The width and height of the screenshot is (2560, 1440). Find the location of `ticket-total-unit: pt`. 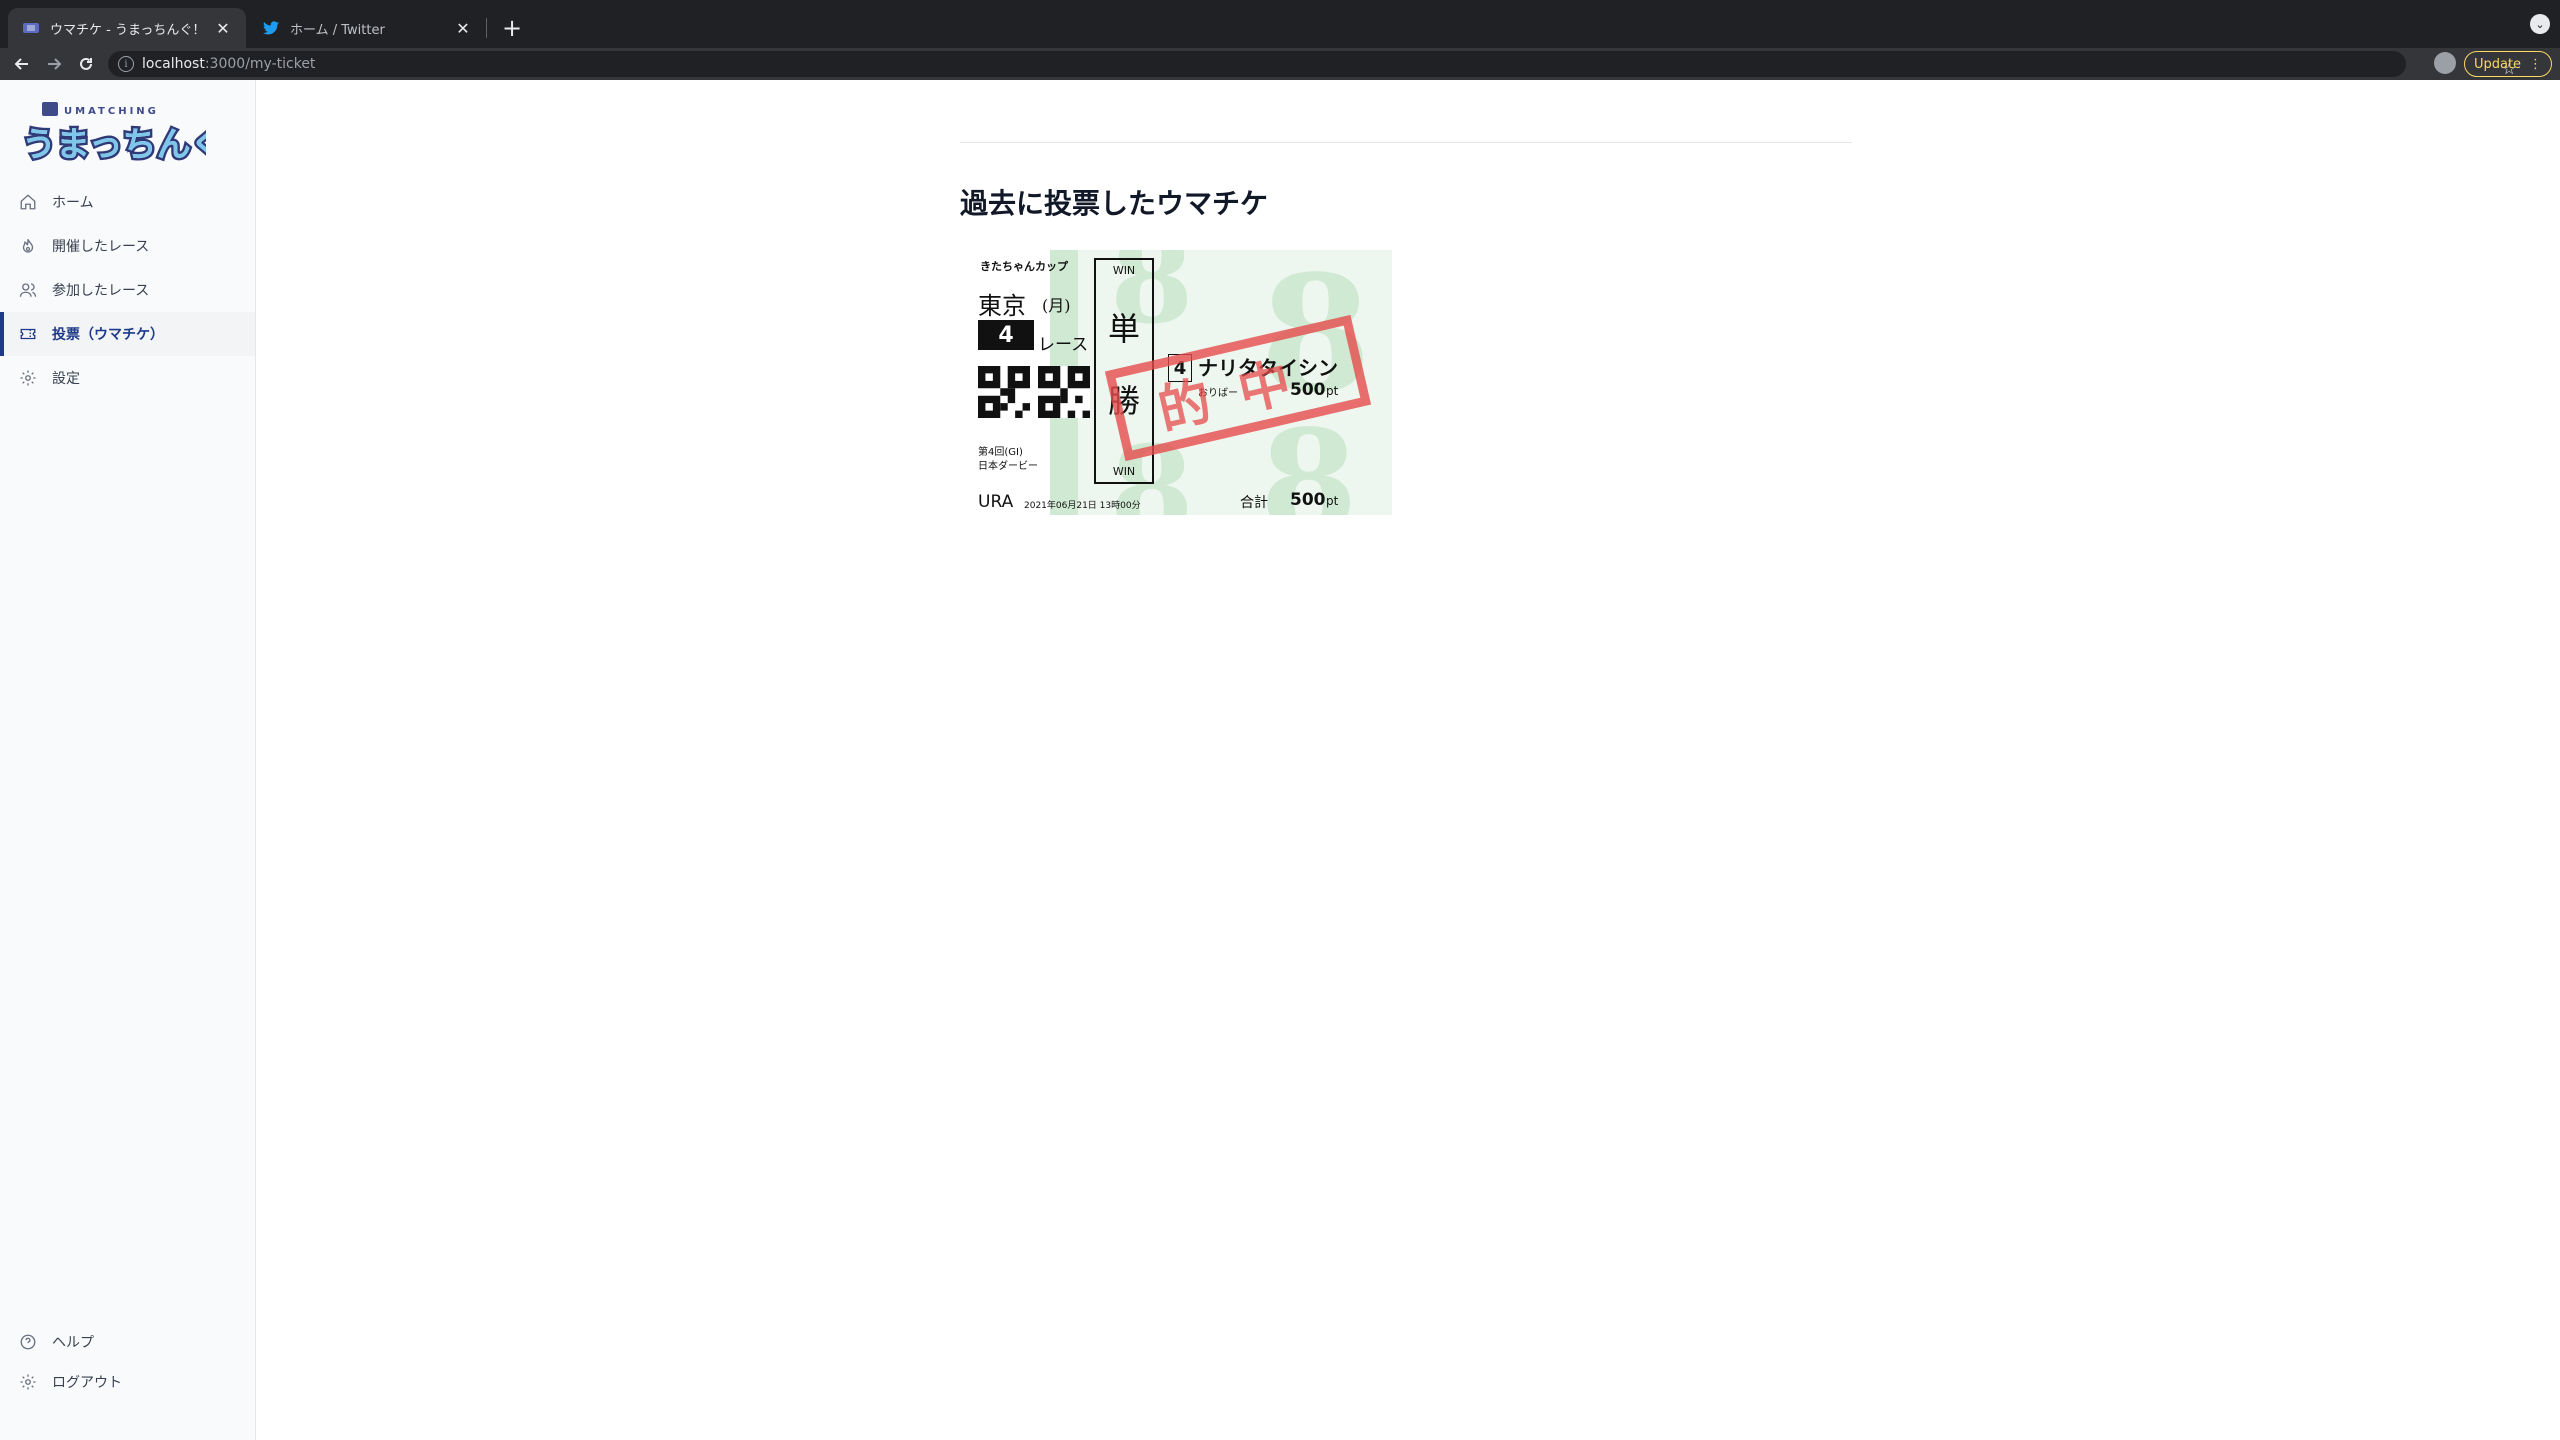

ticket-total-unit: pt is located at coordinates (1332, 501).